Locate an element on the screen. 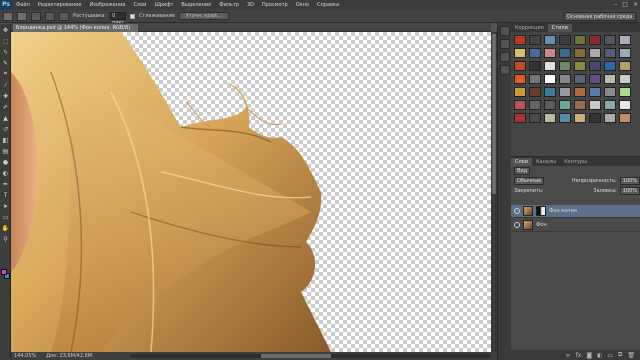 This screenshot has height=360, width=640. zoom-tool-icon: ⚲ is located at coordinates (5, 239).